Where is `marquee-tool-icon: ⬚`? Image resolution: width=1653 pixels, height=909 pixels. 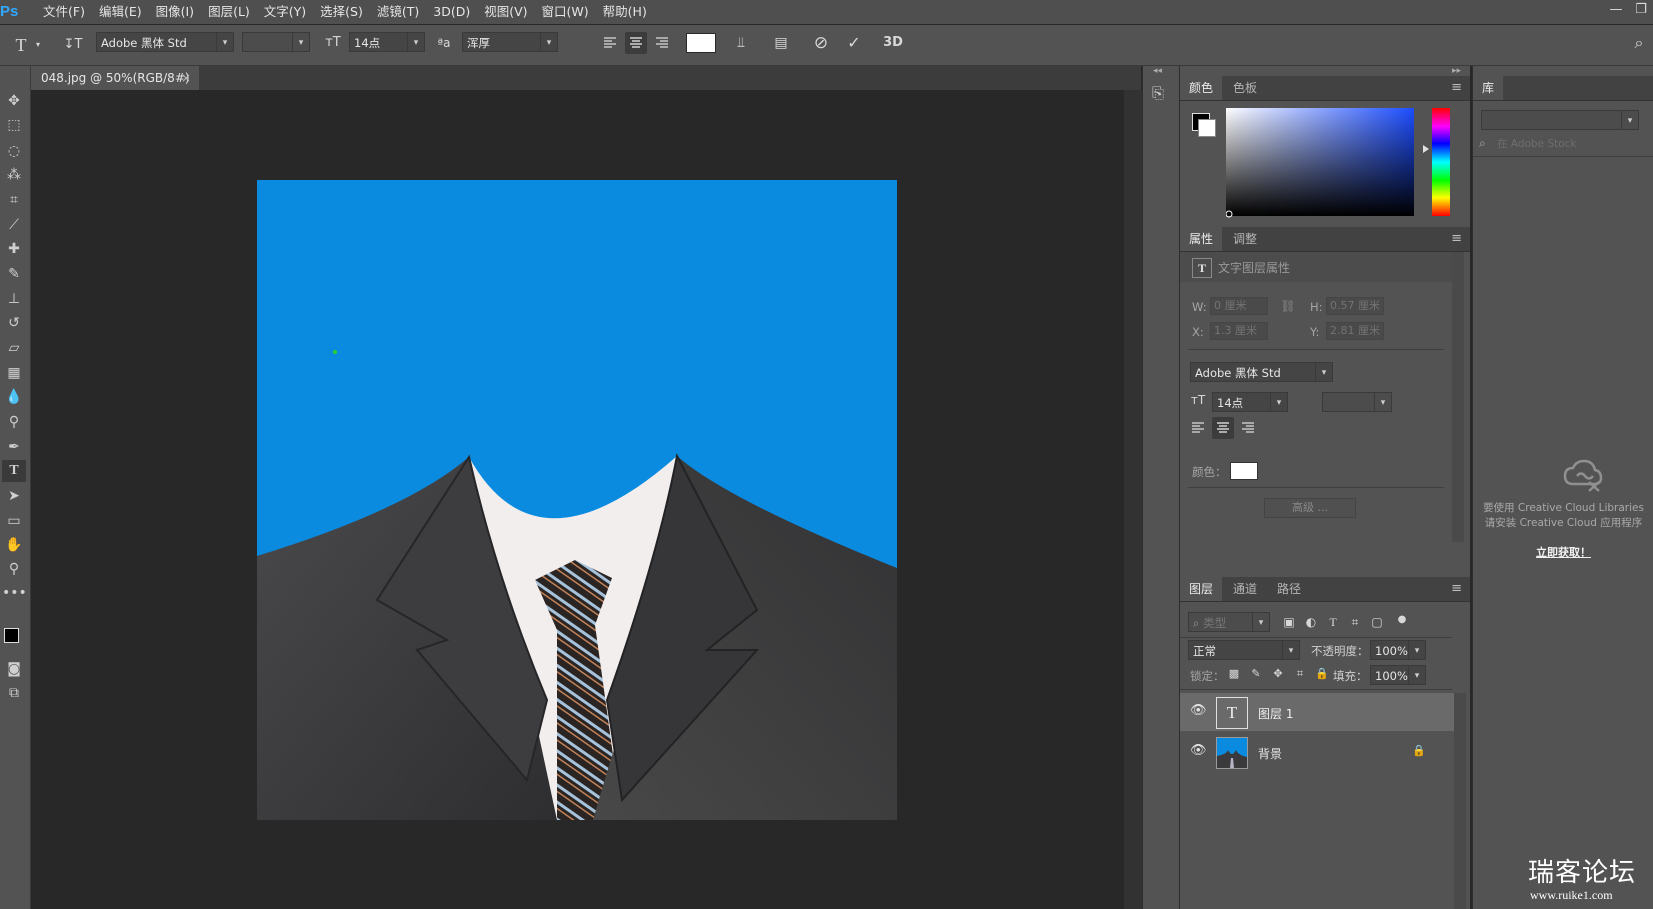
marquee-tool-icon: ⬚ is located at coordinates (14, 125).